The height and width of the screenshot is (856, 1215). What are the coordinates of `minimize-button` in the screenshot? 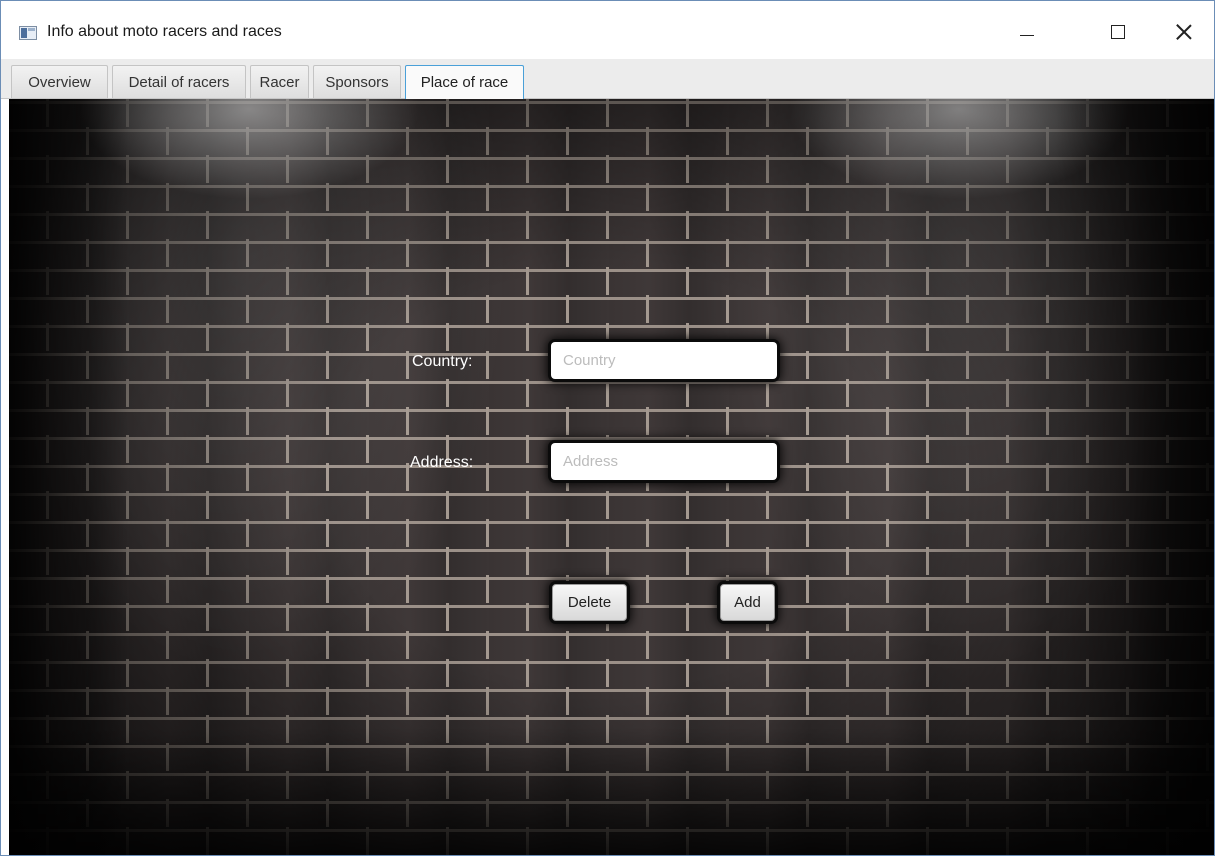 It's located at (1027, 32).